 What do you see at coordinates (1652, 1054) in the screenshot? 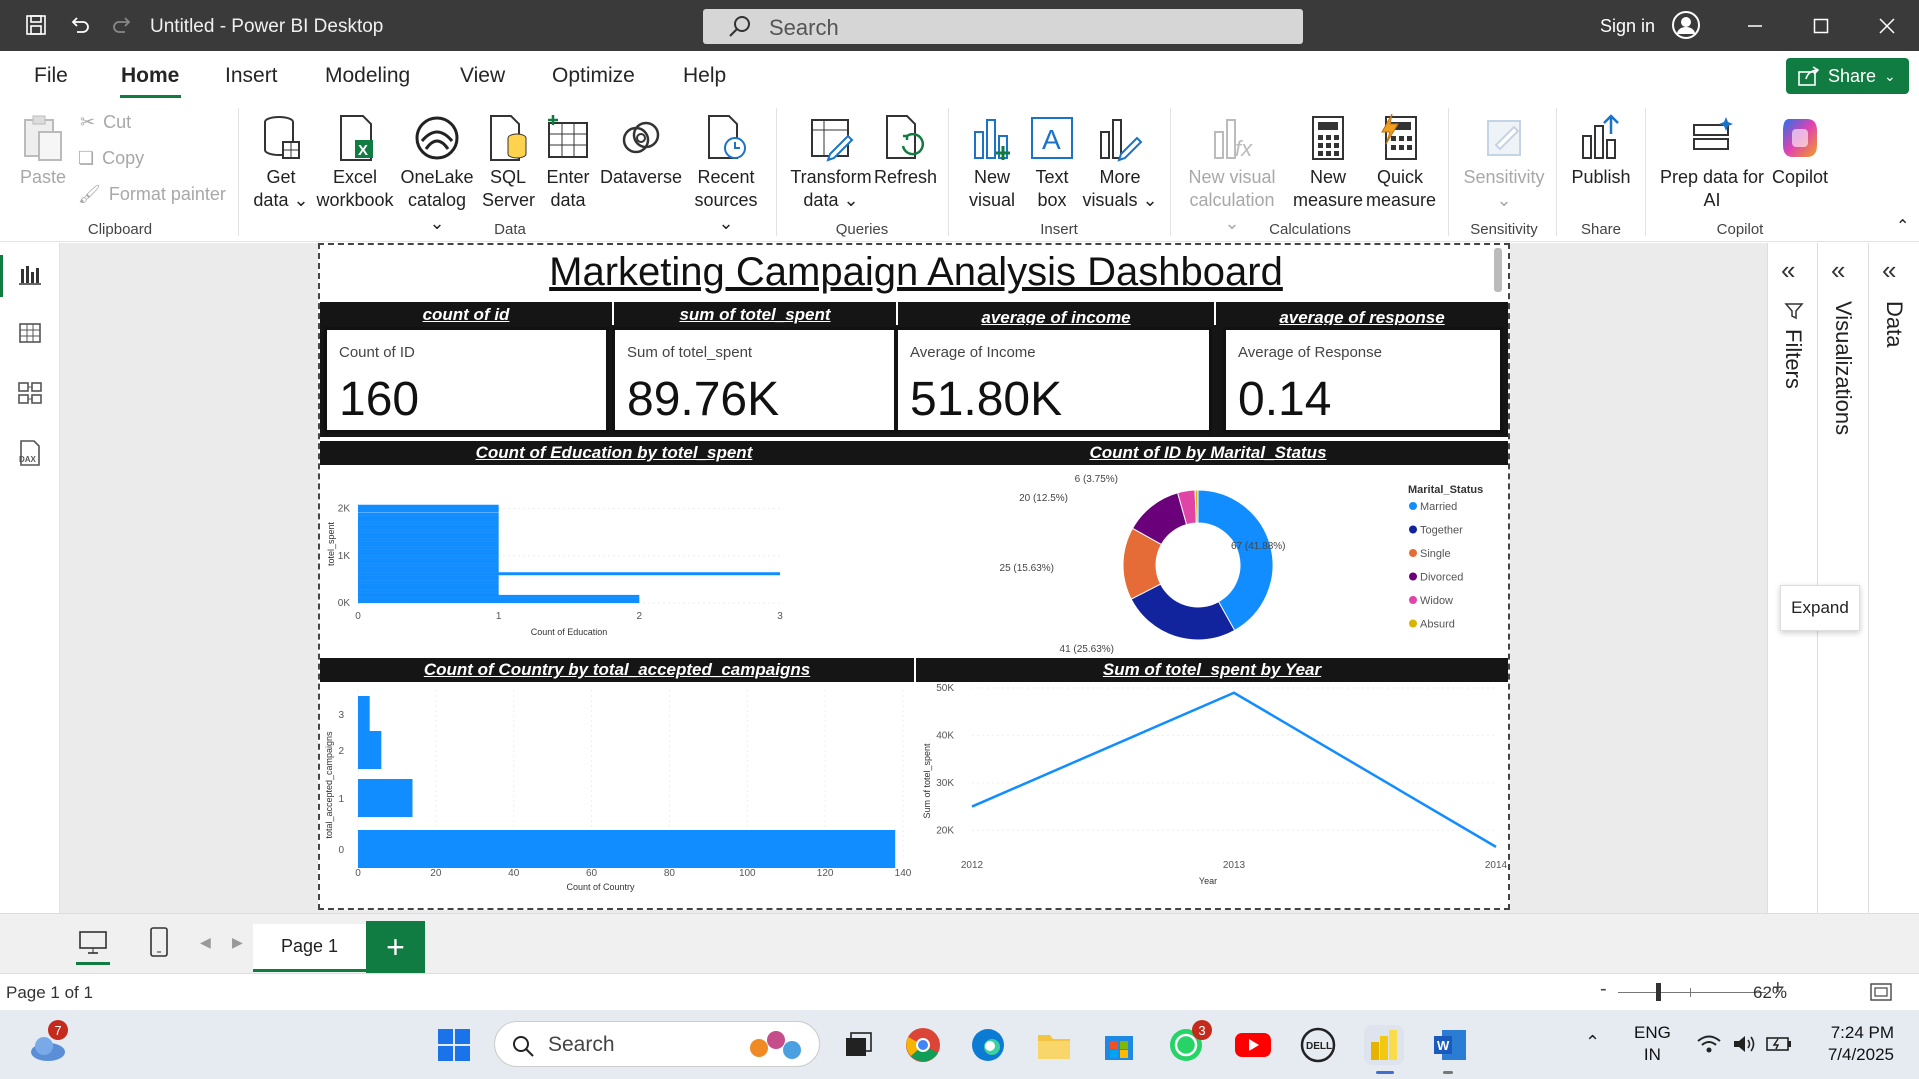
I see `region-label: IN` at bounding box center [1652, 1054].